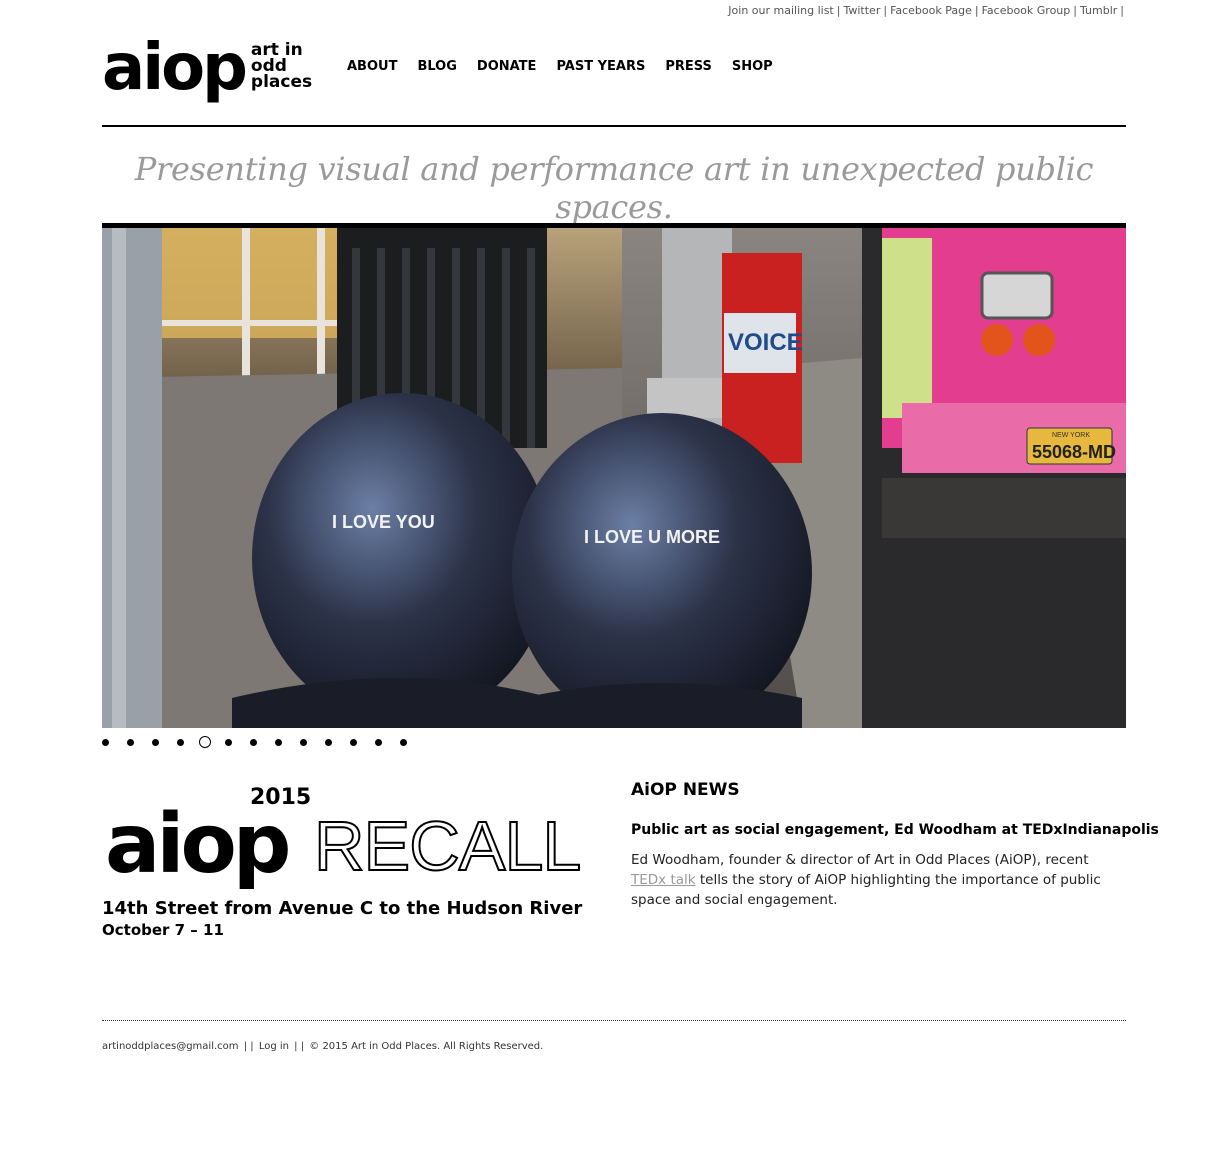 Image resolution: width=1231 pixels, height=1175 pixels. I want to click on facebook-page-link: Facebook Page, so click(931, 10).